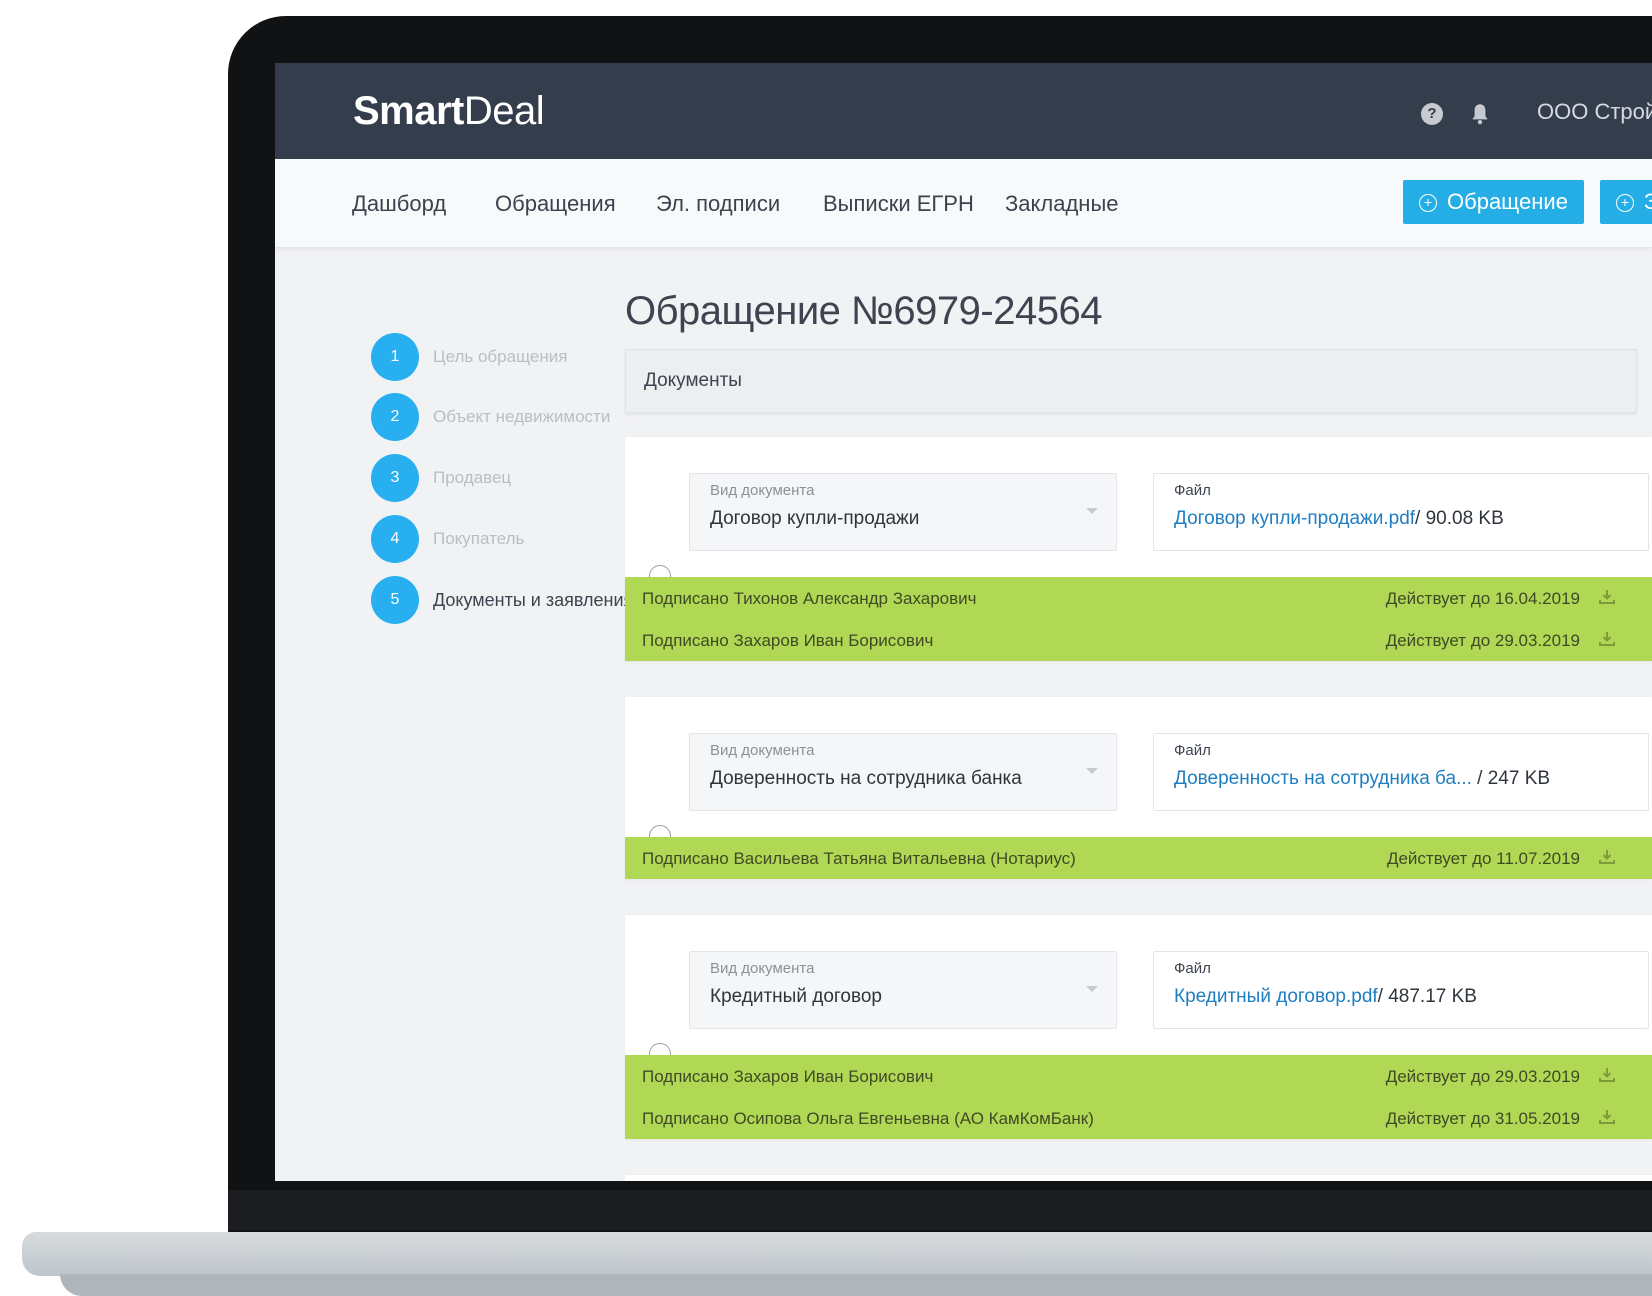 This screenshot has width=1652, height=1296. Describe the element at coordinates (479, 538) in the screenshot. I see `step-label: Покупатель` at that location.